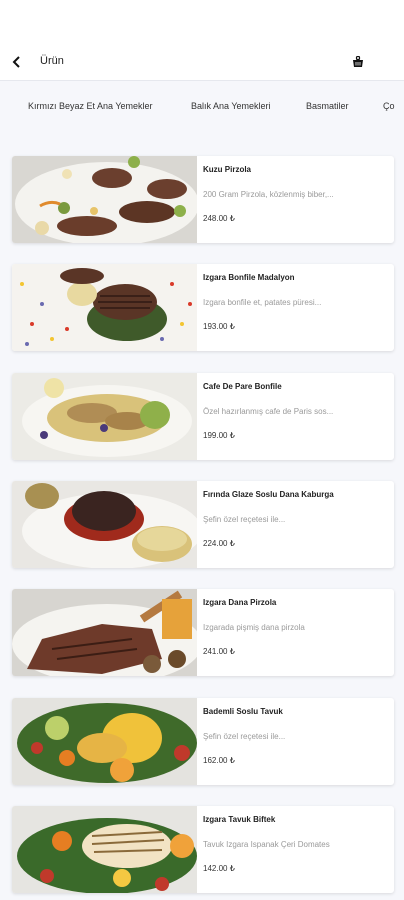 The height and width of the screenshot is (900, 404). What do you see at coordinates (104, 849) in the screenshot?
I see `grilled-chicken-image` at bounding box center [104, 849].